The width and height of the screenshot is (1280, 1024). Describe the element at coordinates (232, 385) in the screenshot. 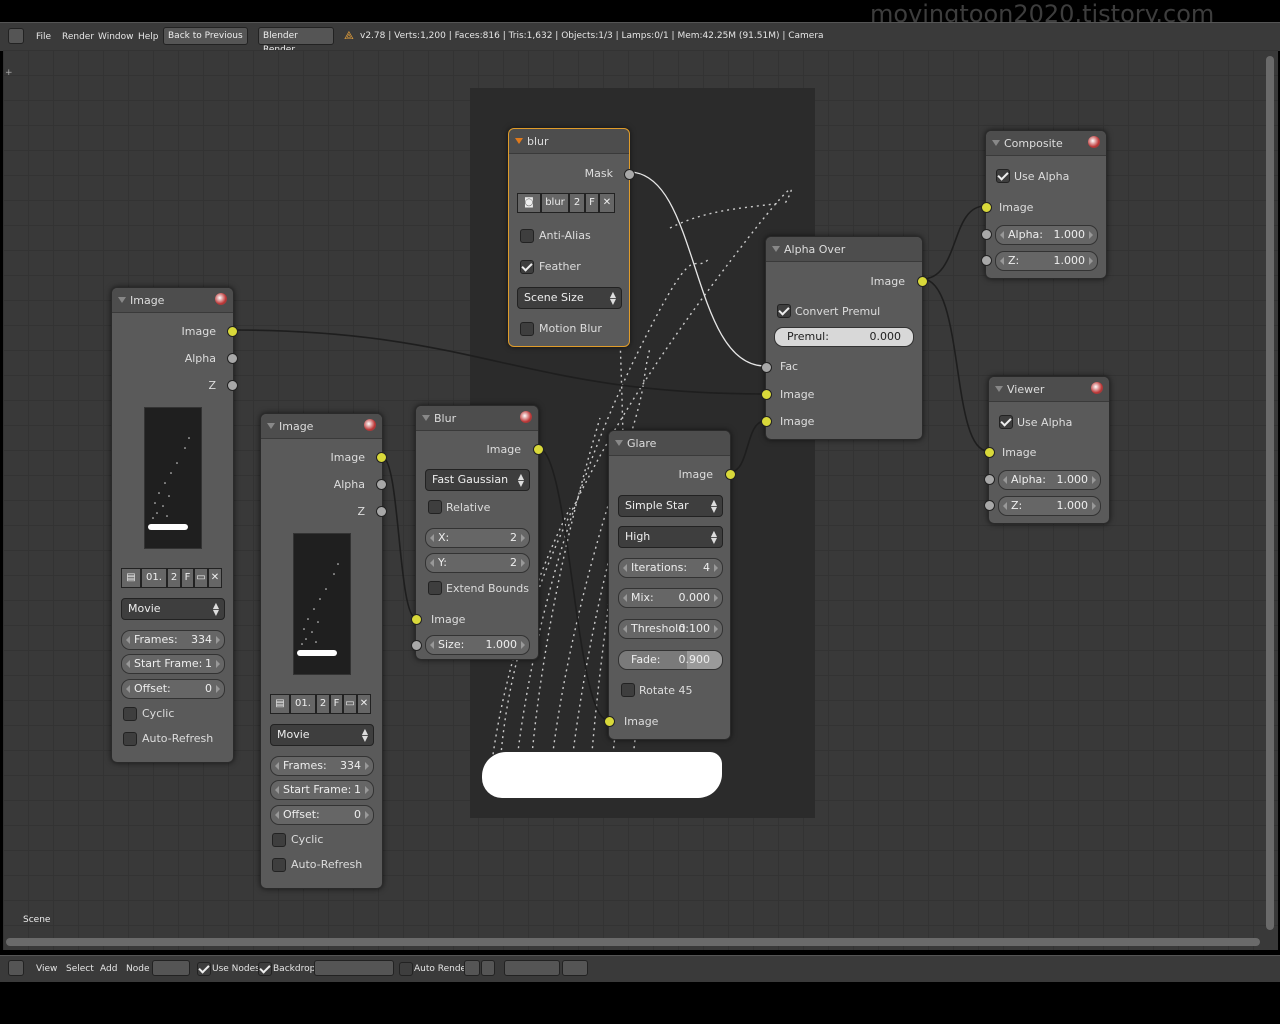

I see `output-socket-z` at that location.